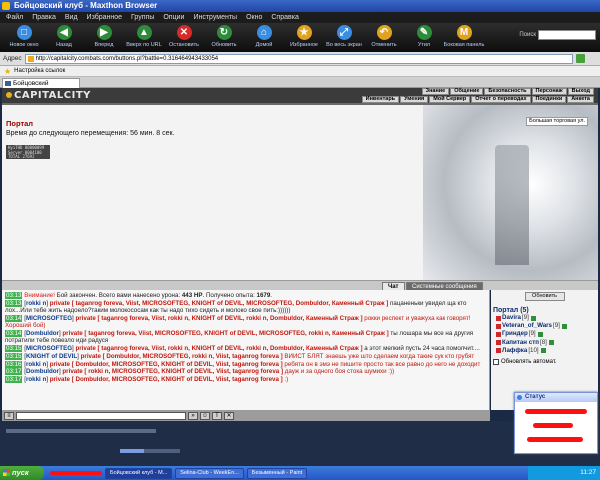 The height and width of the screenshot is (480, 600). Describe the element at coordinates (224, 37) in the screenshot. I see `toolbar-button-5: ↻ Обновить` at that location.